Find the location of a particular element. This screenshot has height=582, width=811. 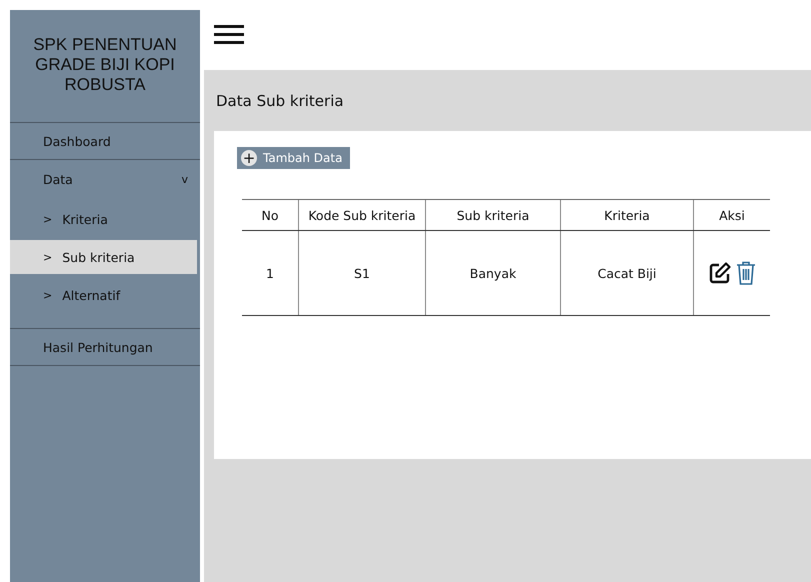

sidebar-subitem: > Alternatif is located at coordinates (103, 295).